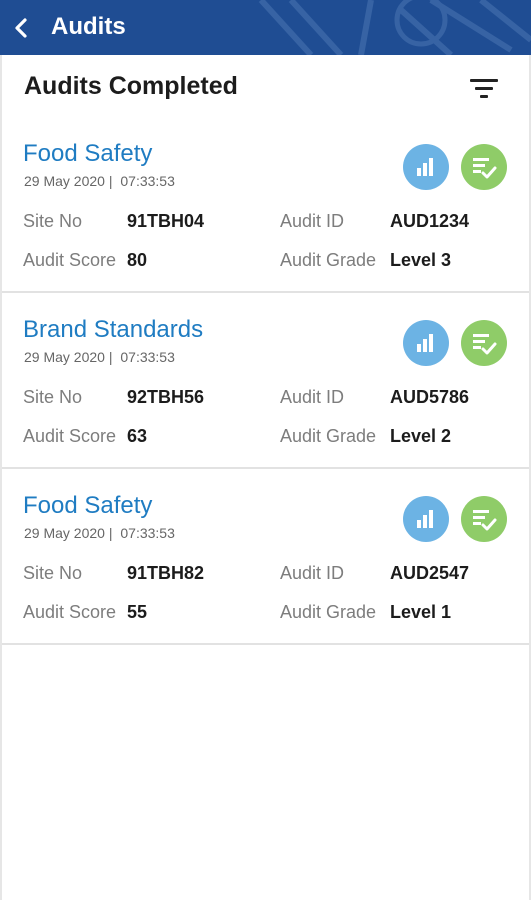  What do you see at coordinates (485, 90) in the screenshot?
I see `filter-button` at bounding box center [485, 90].